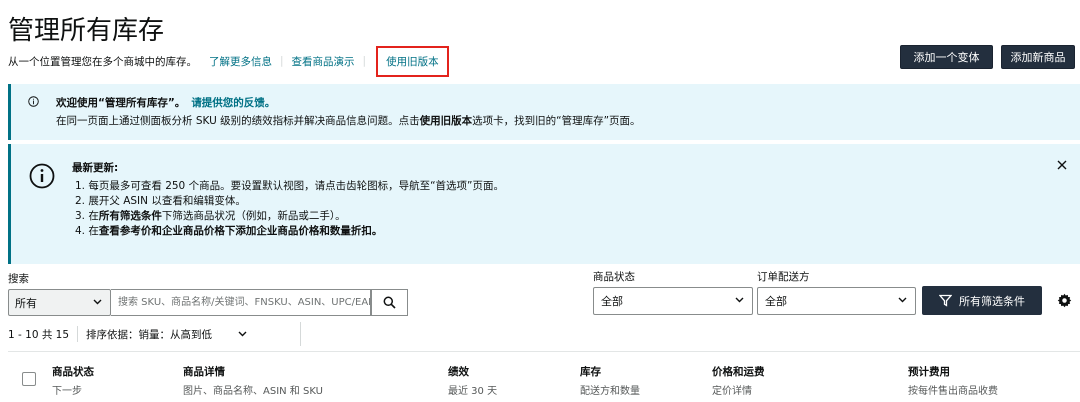 This screenshot has width=1080, height=402. I want to click on column-subtitle: 按每件售出商品收费, so click(953, 391).